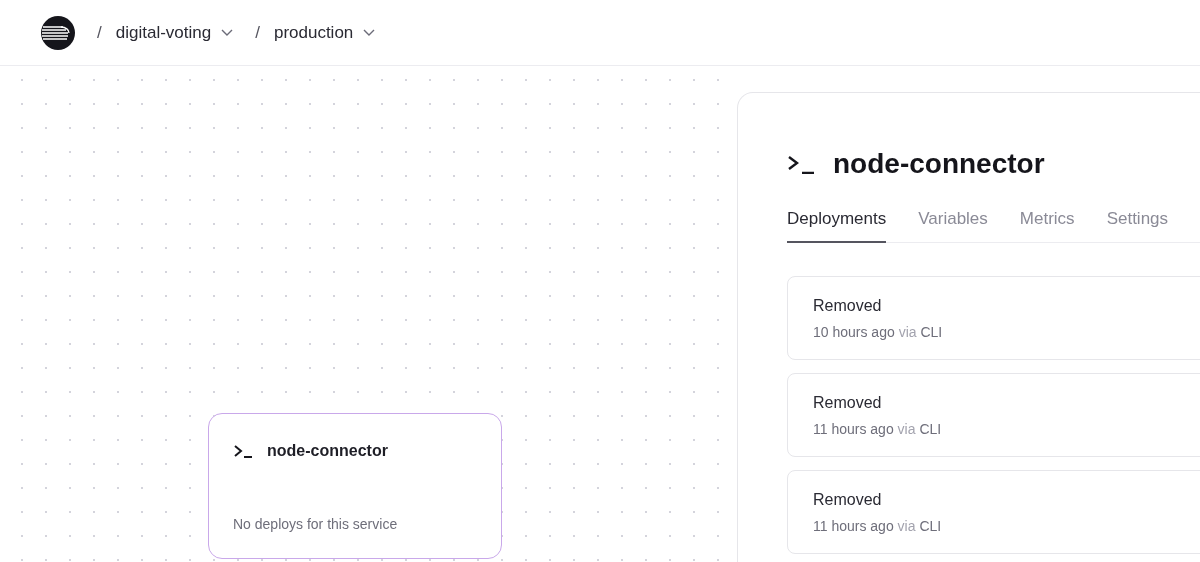 The width and height of the screenshot is (1200, 562). I want to click on service-status: No deploys for this service, so click(316, 524).